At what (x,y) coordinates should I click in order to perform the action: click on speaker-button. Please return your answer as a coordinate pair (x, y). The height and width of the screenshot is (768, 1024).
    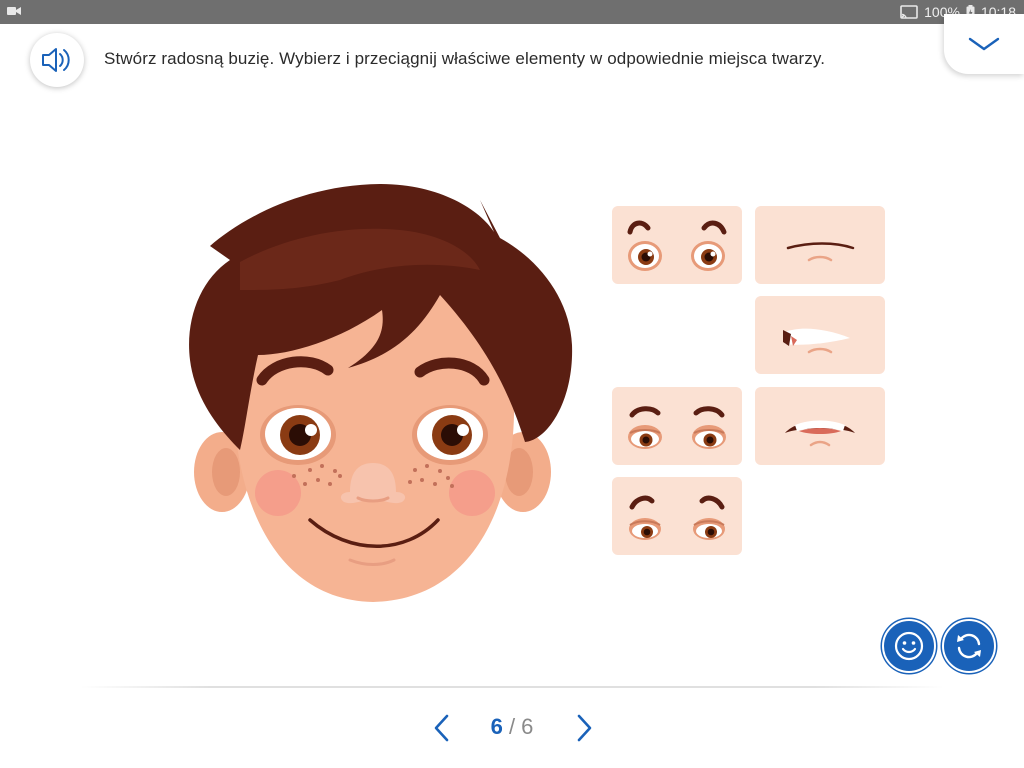
    Looking at the image, I should click on (57, 60).